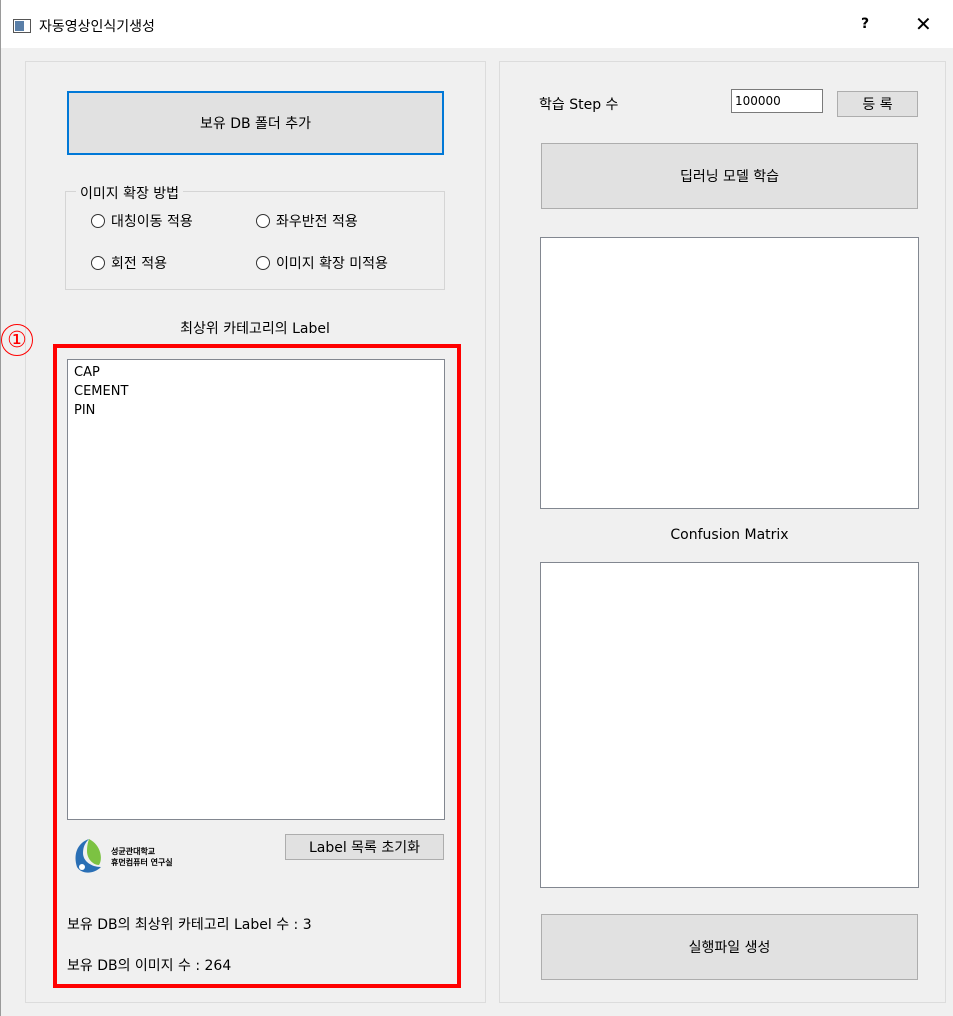 This screenshot has height=1016, width=953. What do you see at coordinates (139, 264) in the screenshot?
I see `radio-label: 회전 적용` at bounding box center [139, 264].